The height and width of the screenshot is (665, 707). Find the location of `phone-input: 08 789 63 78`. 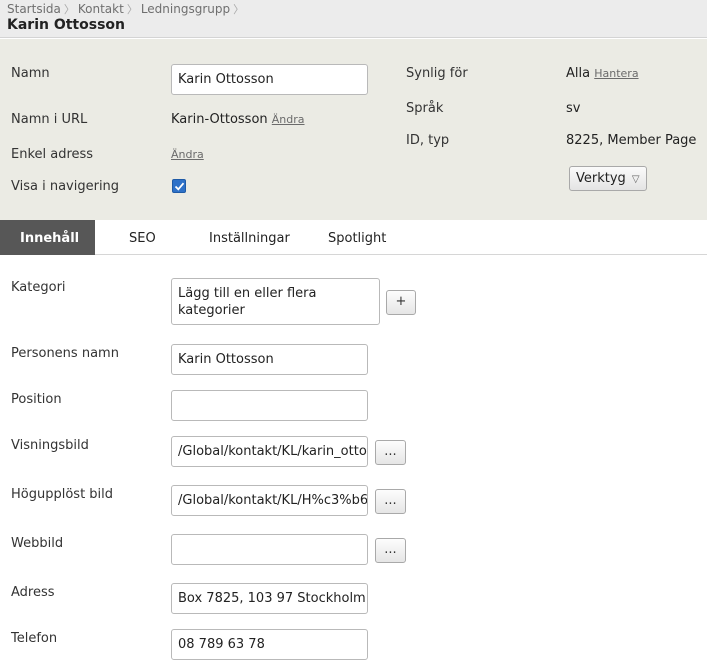

phone-input: 08 789 63 78 is located at coordinates (269, 644).